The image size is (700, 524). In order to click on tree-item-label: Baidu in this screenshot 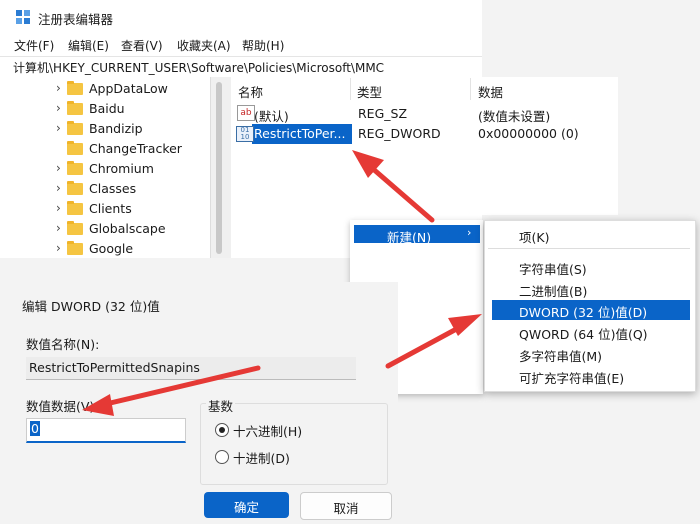, I will do `click(107, 108)`.